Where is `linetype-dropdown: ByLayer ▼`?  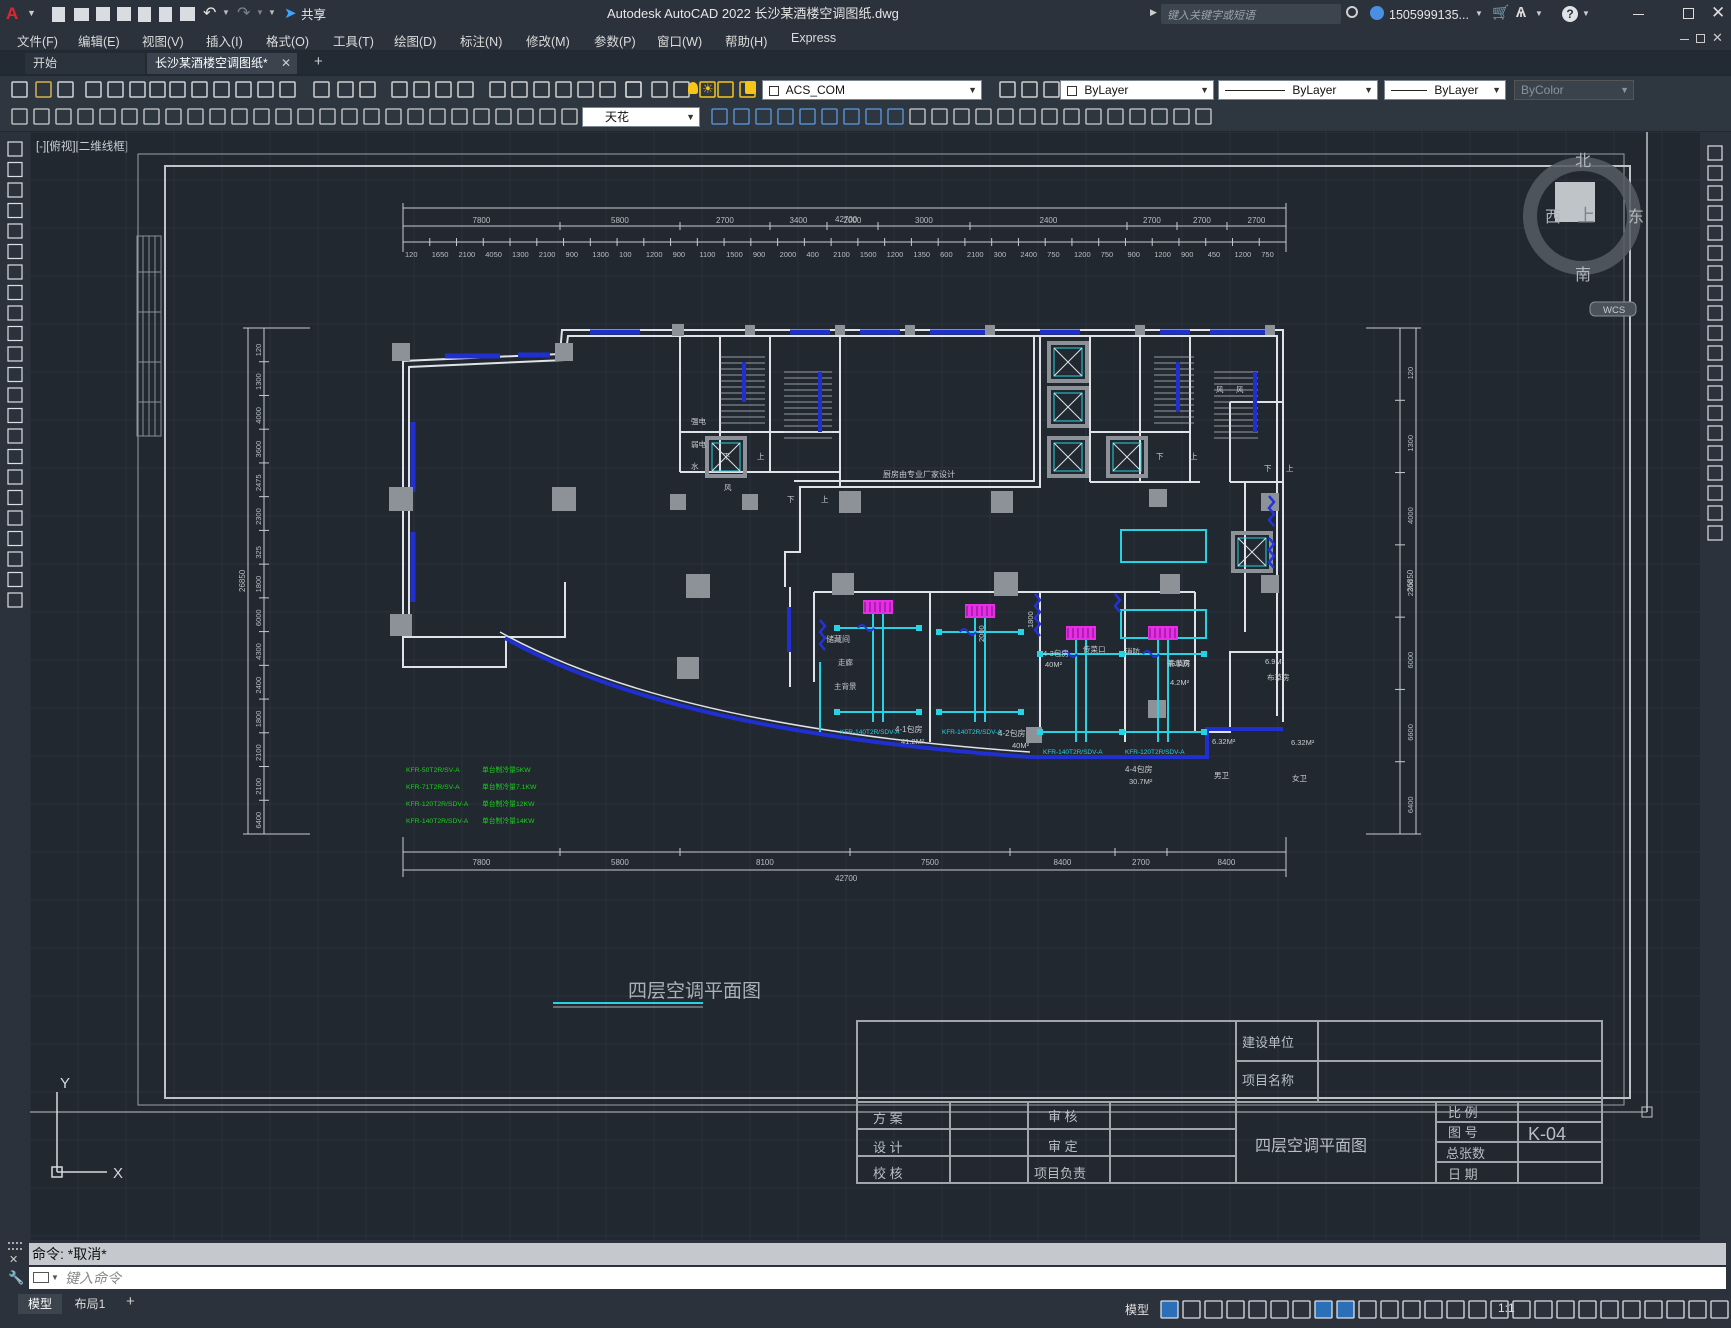
linetype-dropdown: ByLayer ▼ is located at coordinates (1298, 90).